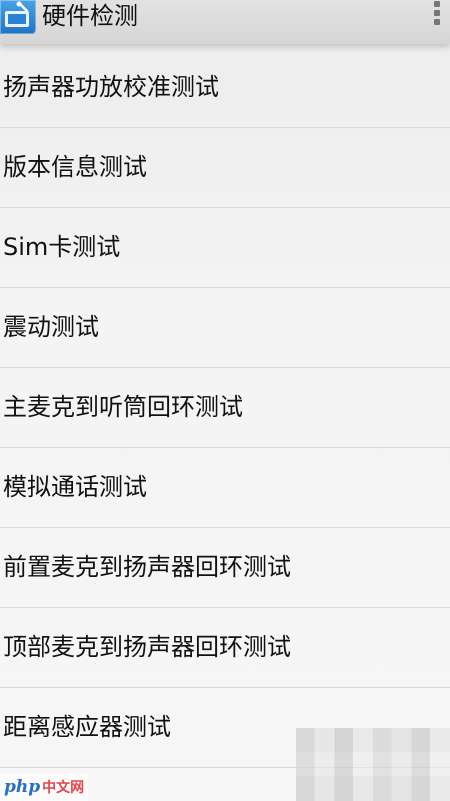  Describe the element at coordinates (123, 407) in the screenshot. I see `list-item-label: 主麦克到听筒回环测试` at that location.